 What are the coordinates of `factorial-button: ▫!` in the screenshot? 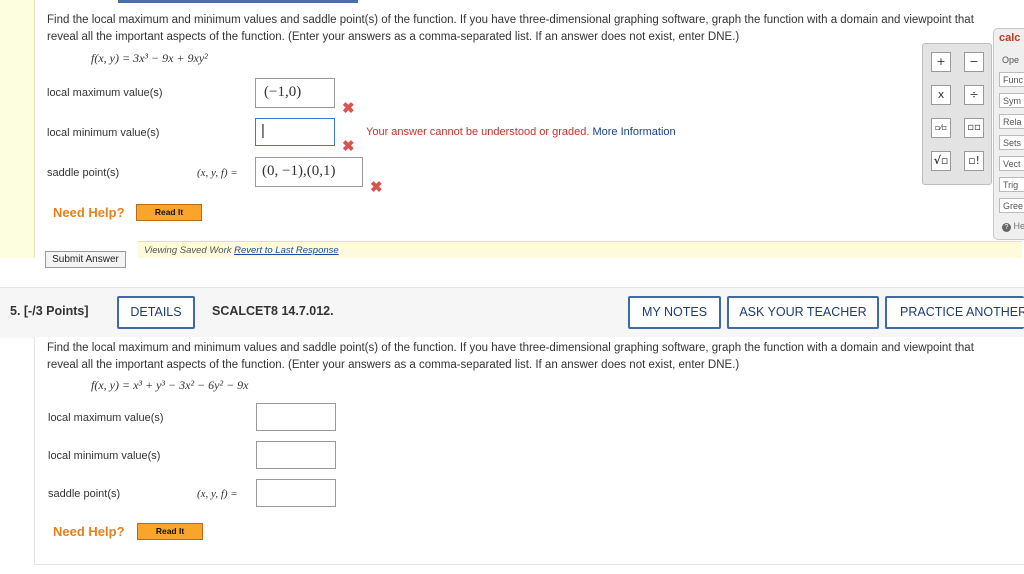 It's located at (974, 161).